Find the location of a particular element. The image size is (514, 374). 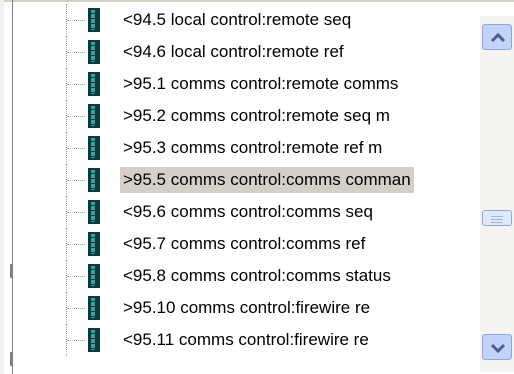

top-border is located at coordinates (257, 1).